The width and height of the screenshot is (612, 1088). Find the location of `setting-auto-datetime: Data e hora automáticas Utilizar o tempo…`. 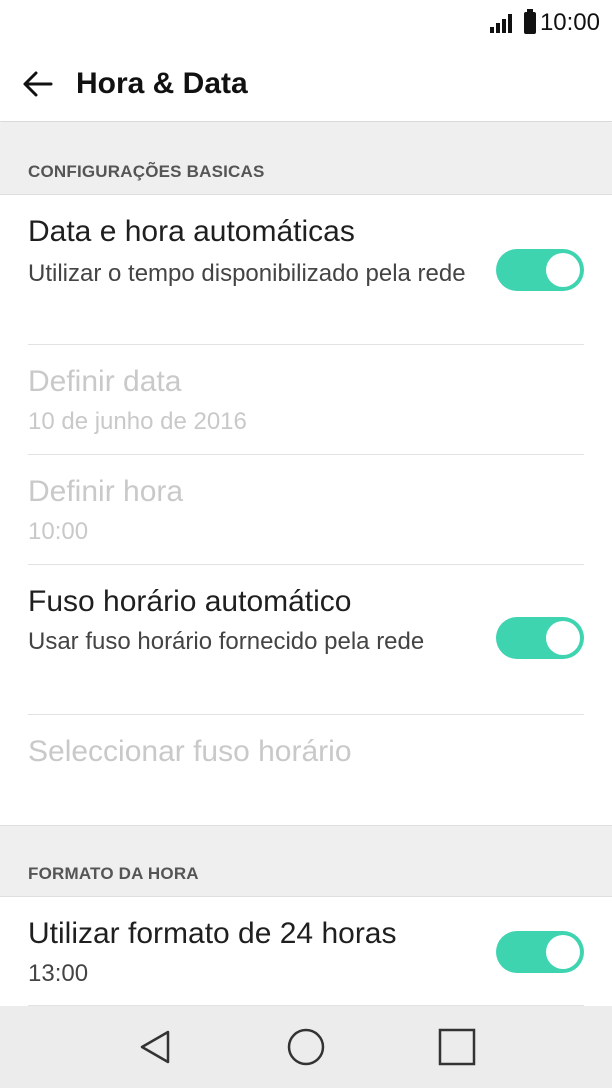

setting-auto-datetime: Data e hora automáticas Utilizar o tempo… is located at coordinates (306, 270).